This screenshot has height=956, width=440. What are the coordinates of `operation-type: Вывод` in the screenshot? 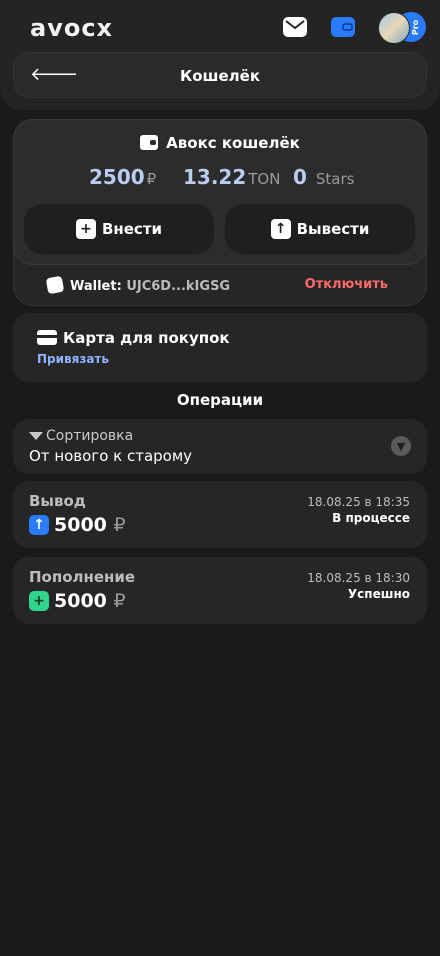 It's located at (57, 501).